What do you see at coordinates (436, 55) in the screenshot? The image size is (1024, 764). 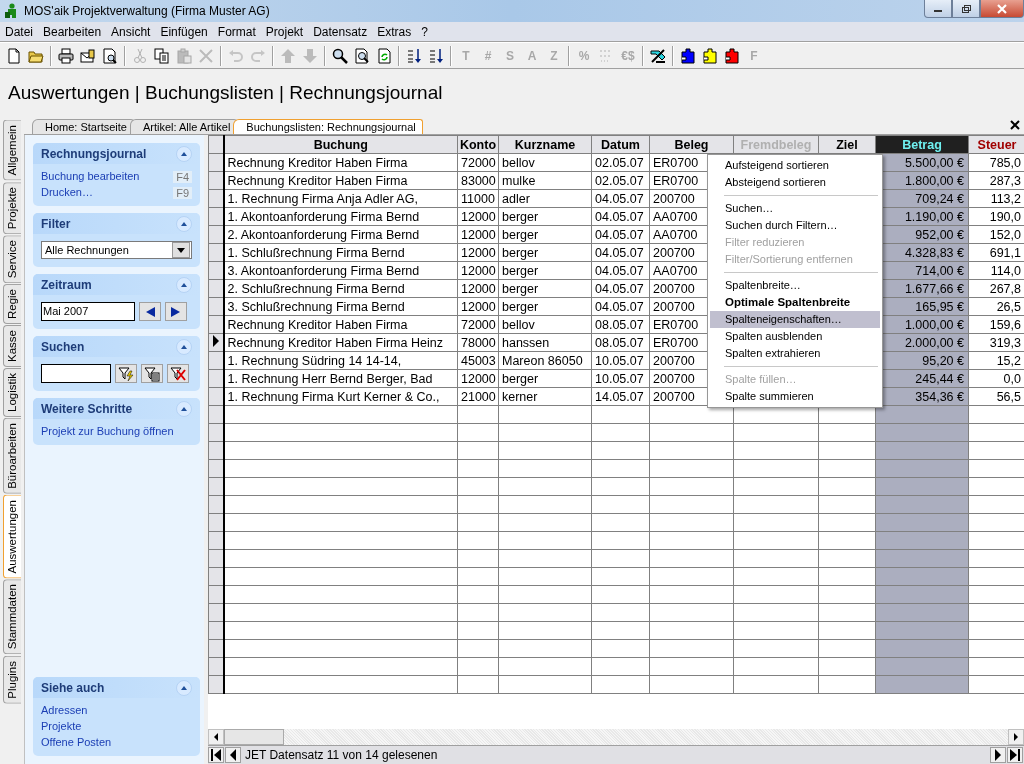 I see `sort-descending-icon` at bounding box center [436, 55].